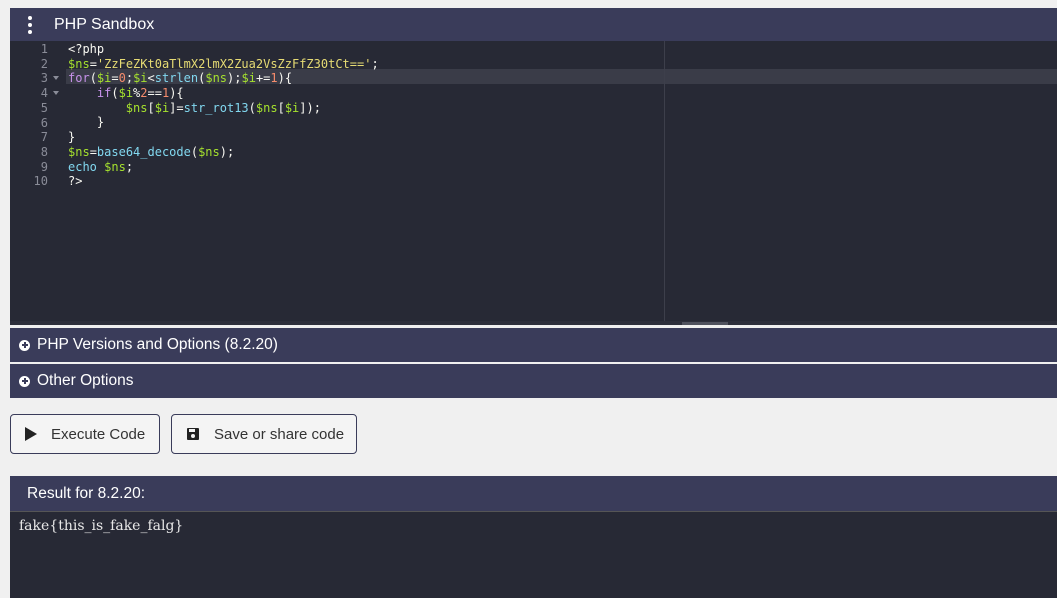  Describe the element at coordinates (223, 181) in the screenshot. I see `code-line: ?>` at that location.